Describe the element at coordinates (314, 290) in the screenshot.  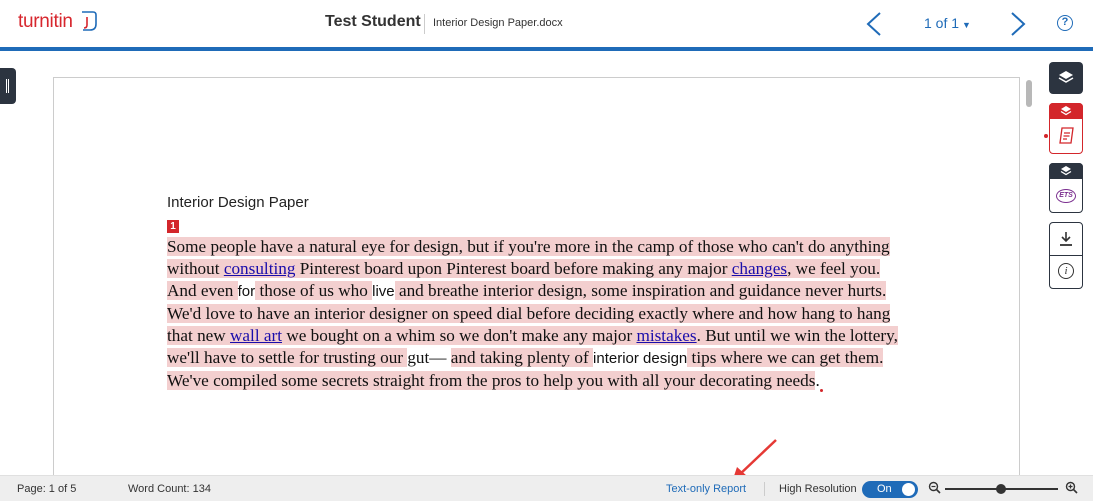
I see `matched-text: those of us who` at that location.